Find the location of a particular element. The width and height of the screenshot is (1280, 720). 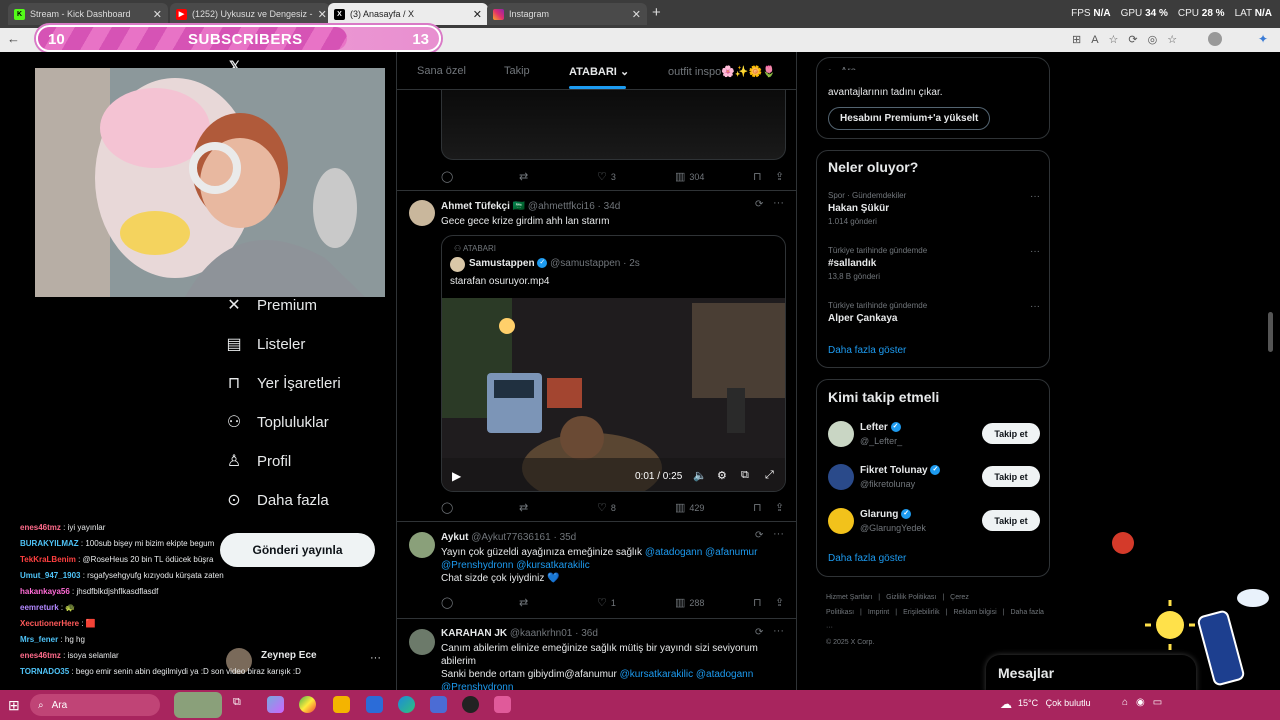

nav-premium: ✕ Premium is located at coordinates (271, 305).